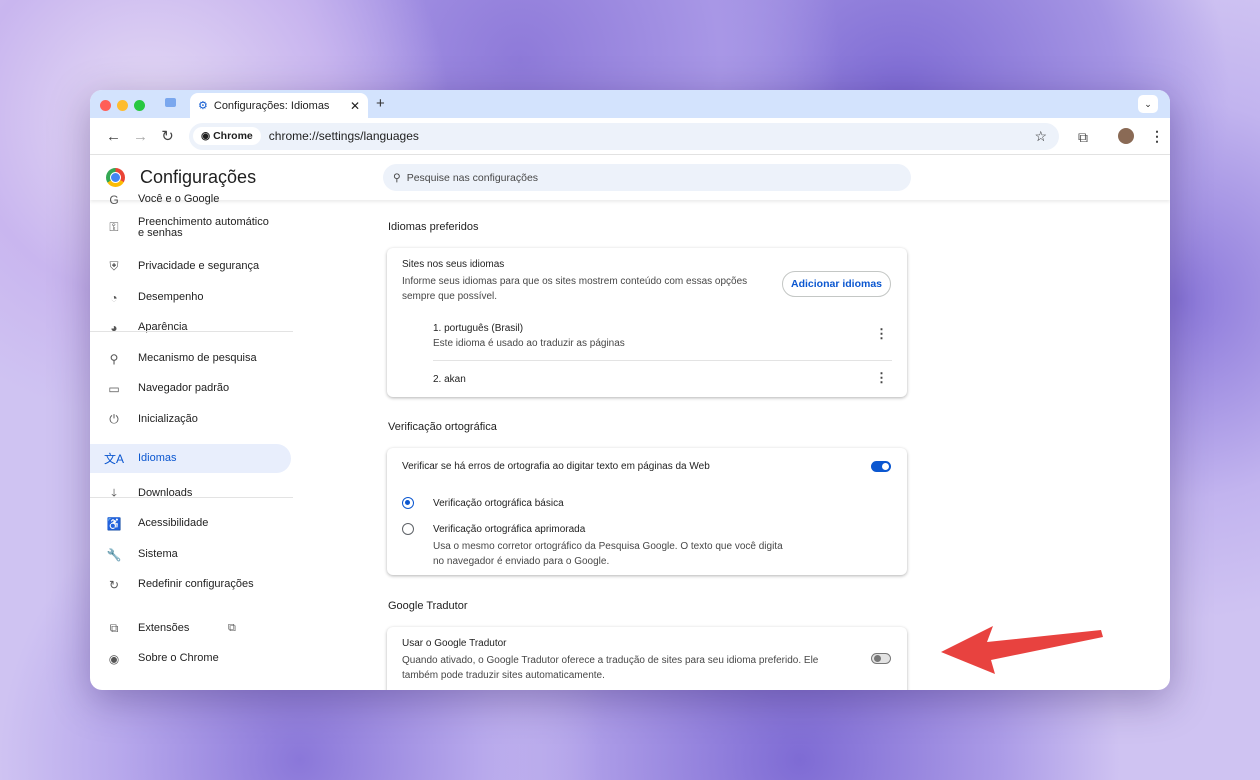 This screenshot has height=780, width=1260. I want to click on card-title: Sites nos seus idiomas, so click(453, 264).